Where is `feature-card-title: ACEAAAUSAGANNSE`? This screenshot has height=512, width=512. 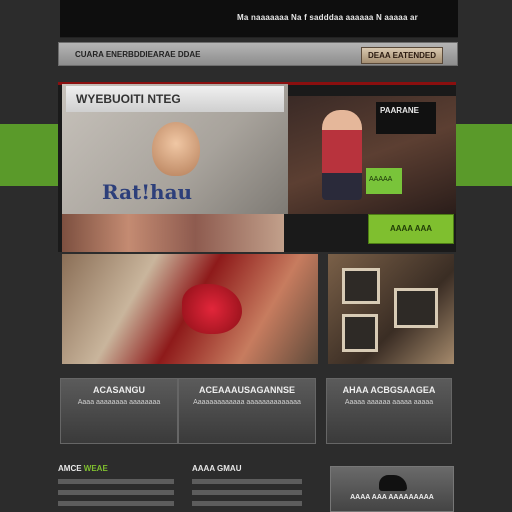
feature-card-title: ACEAAAUSAGANNSE is located at coordinates (246, 390).